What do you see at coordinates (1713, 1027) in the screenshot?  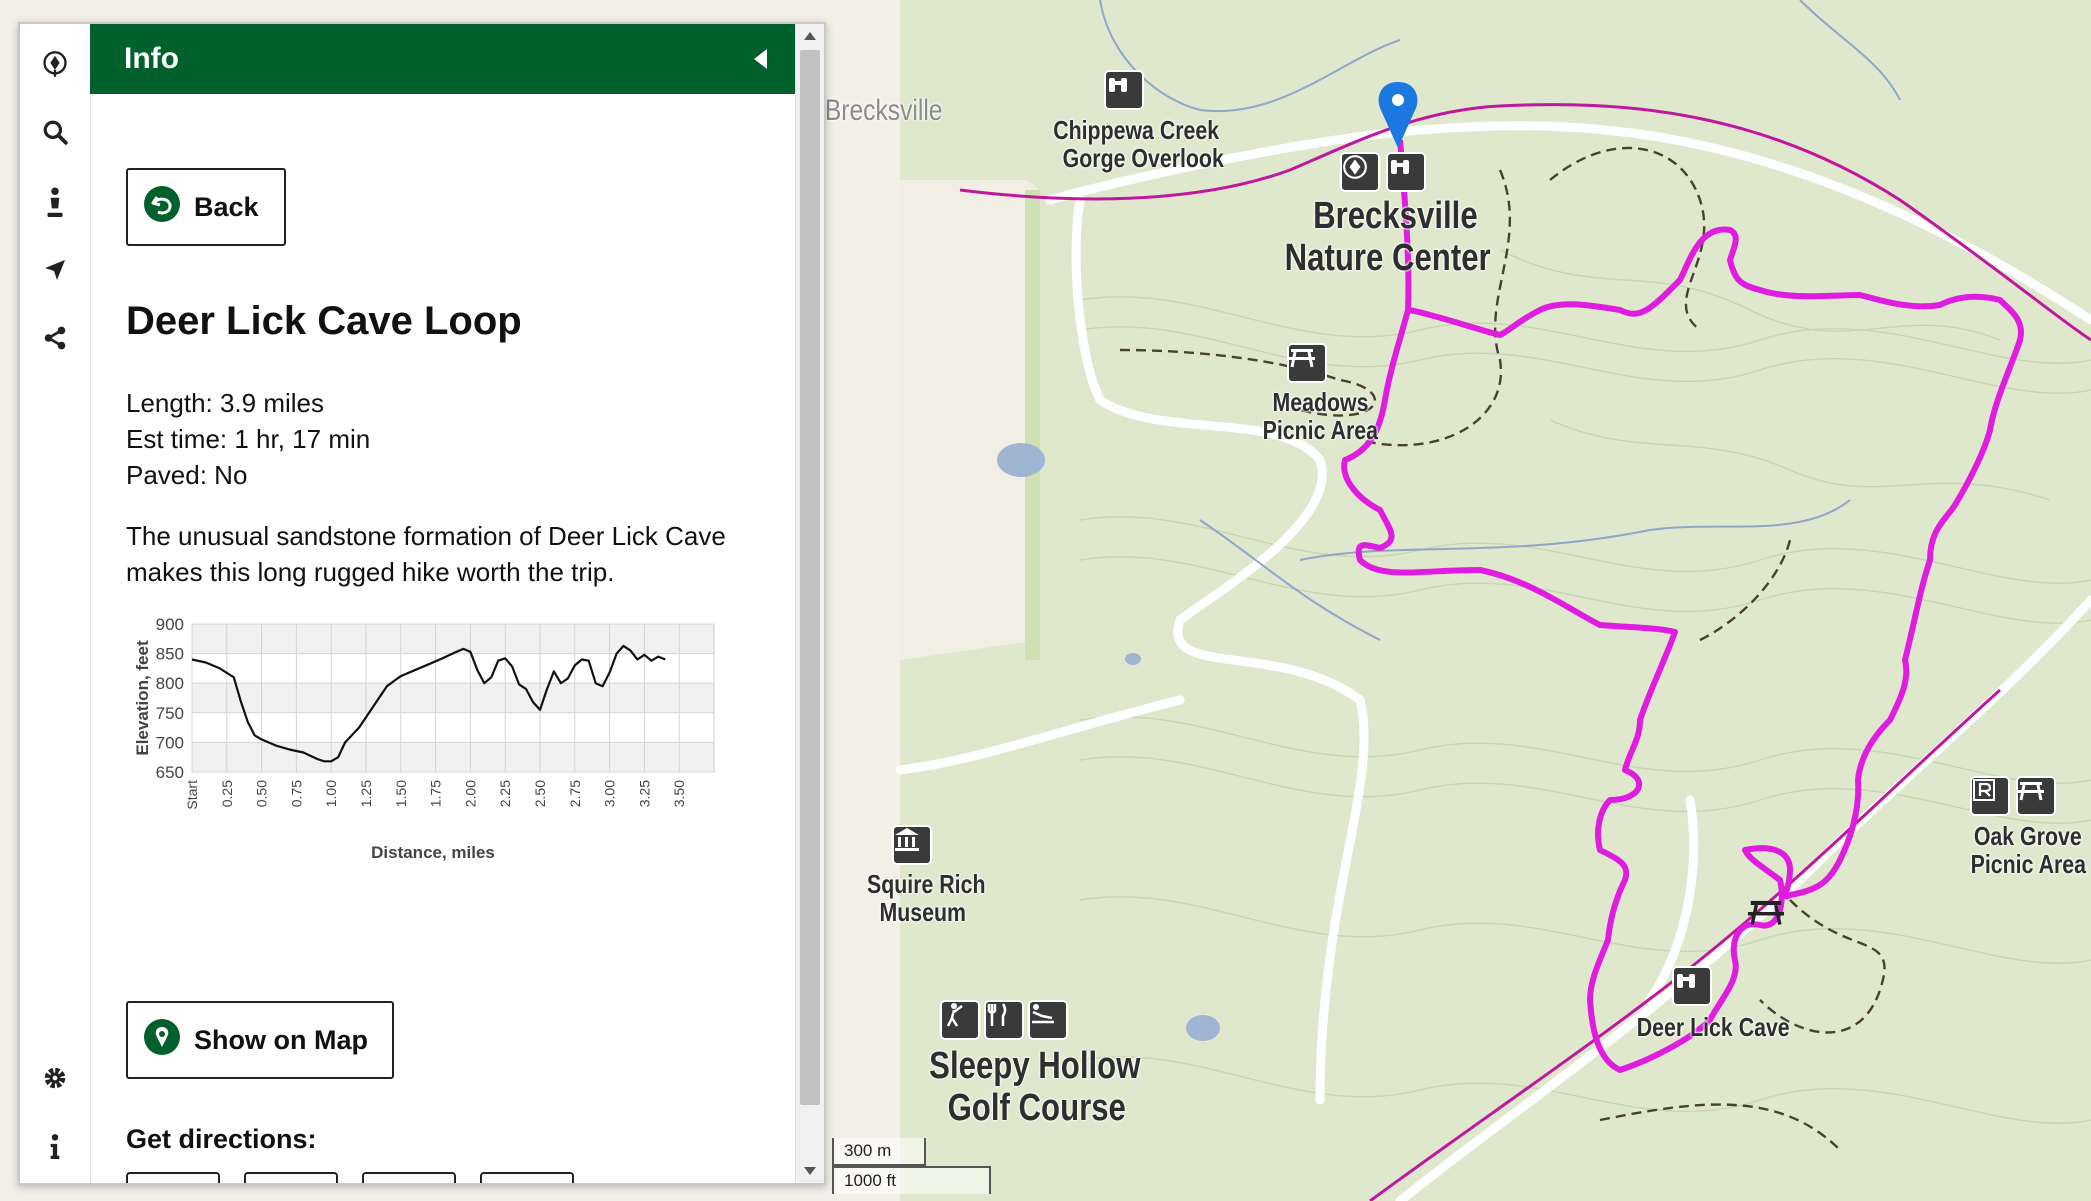 I see `poi-label-deer-lick-cave: Deer Lick Cave` at bounding box center [1713, 1027].